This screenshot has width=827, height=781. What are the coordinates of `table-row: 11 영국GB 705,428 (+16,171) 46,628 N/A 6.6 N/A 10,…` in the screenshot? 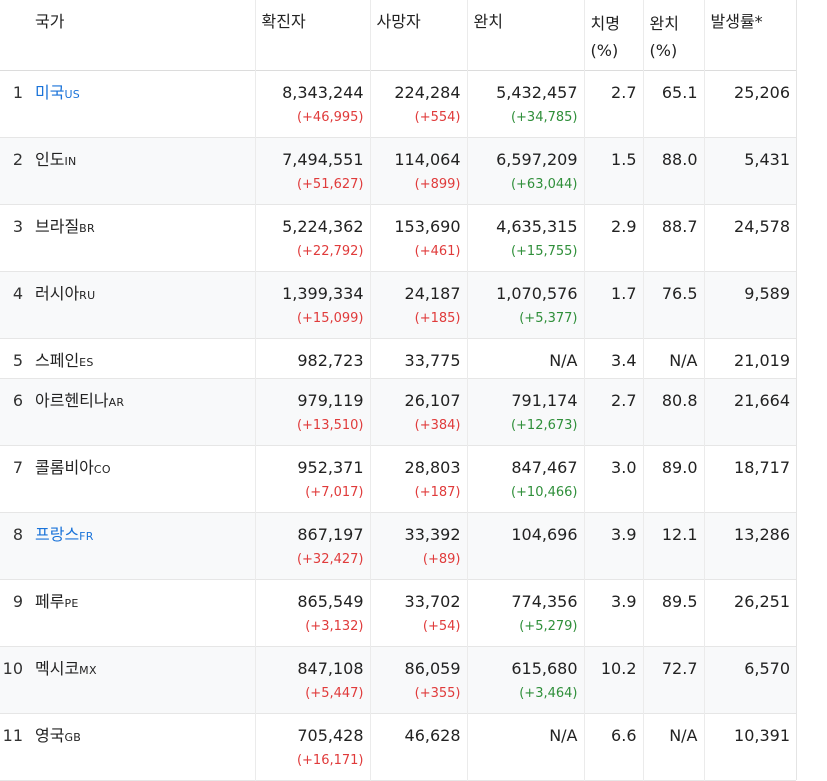 It's located at (398, 746).